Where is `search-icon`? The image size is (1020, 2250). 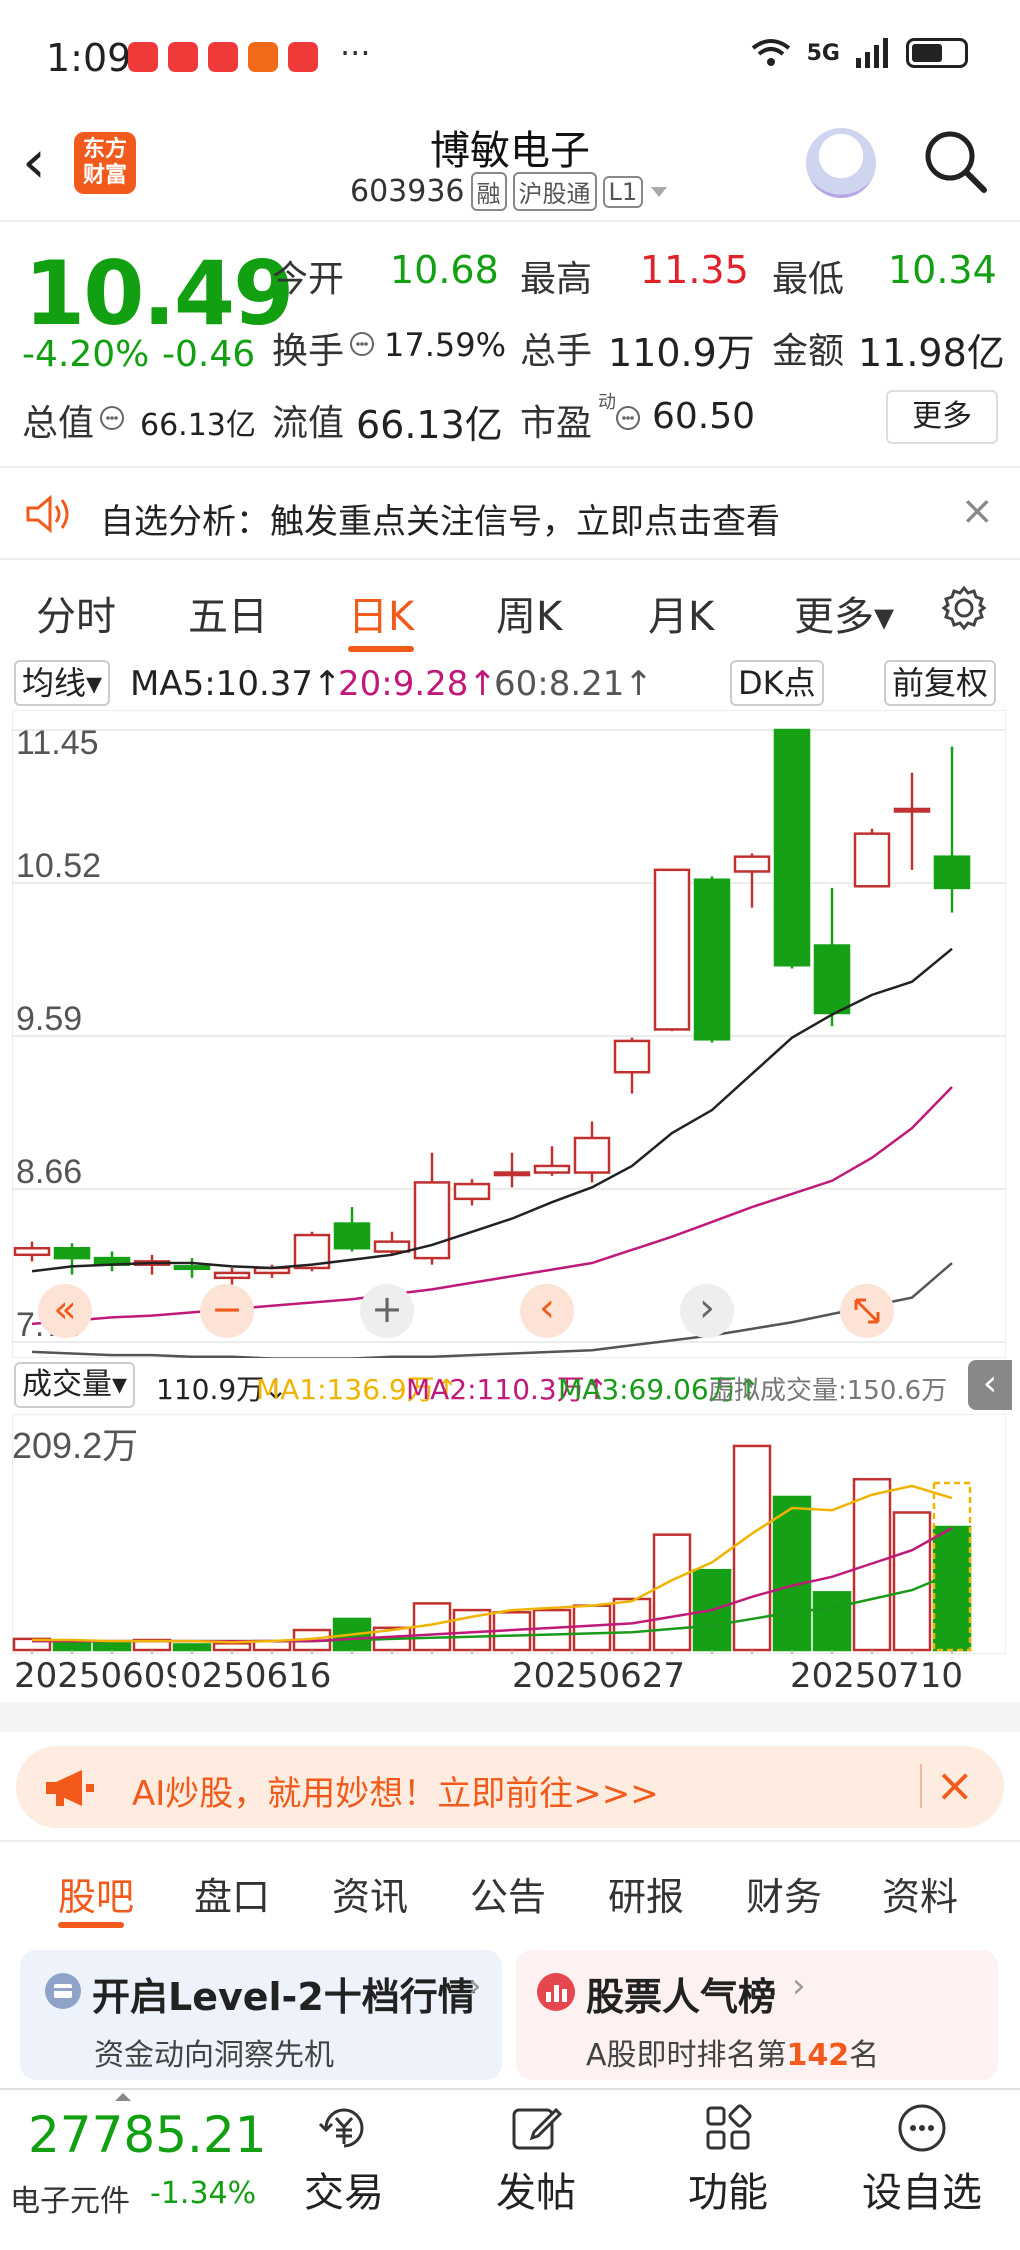 search-icon is located at coordinates (955, 161).